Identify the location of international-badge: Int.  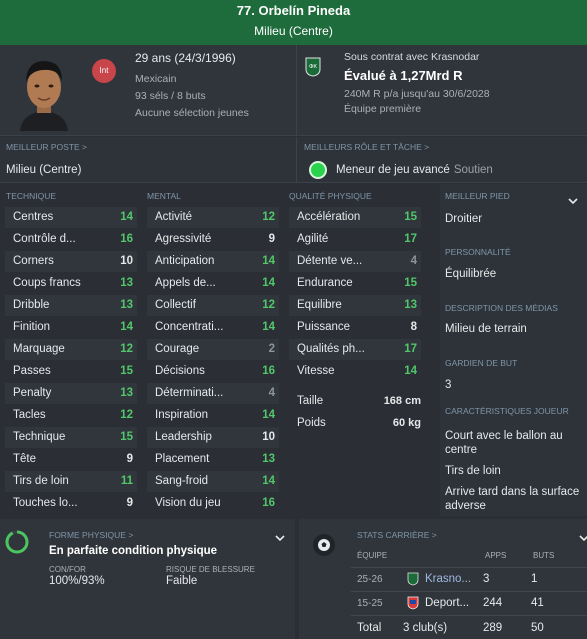
(104, 71).